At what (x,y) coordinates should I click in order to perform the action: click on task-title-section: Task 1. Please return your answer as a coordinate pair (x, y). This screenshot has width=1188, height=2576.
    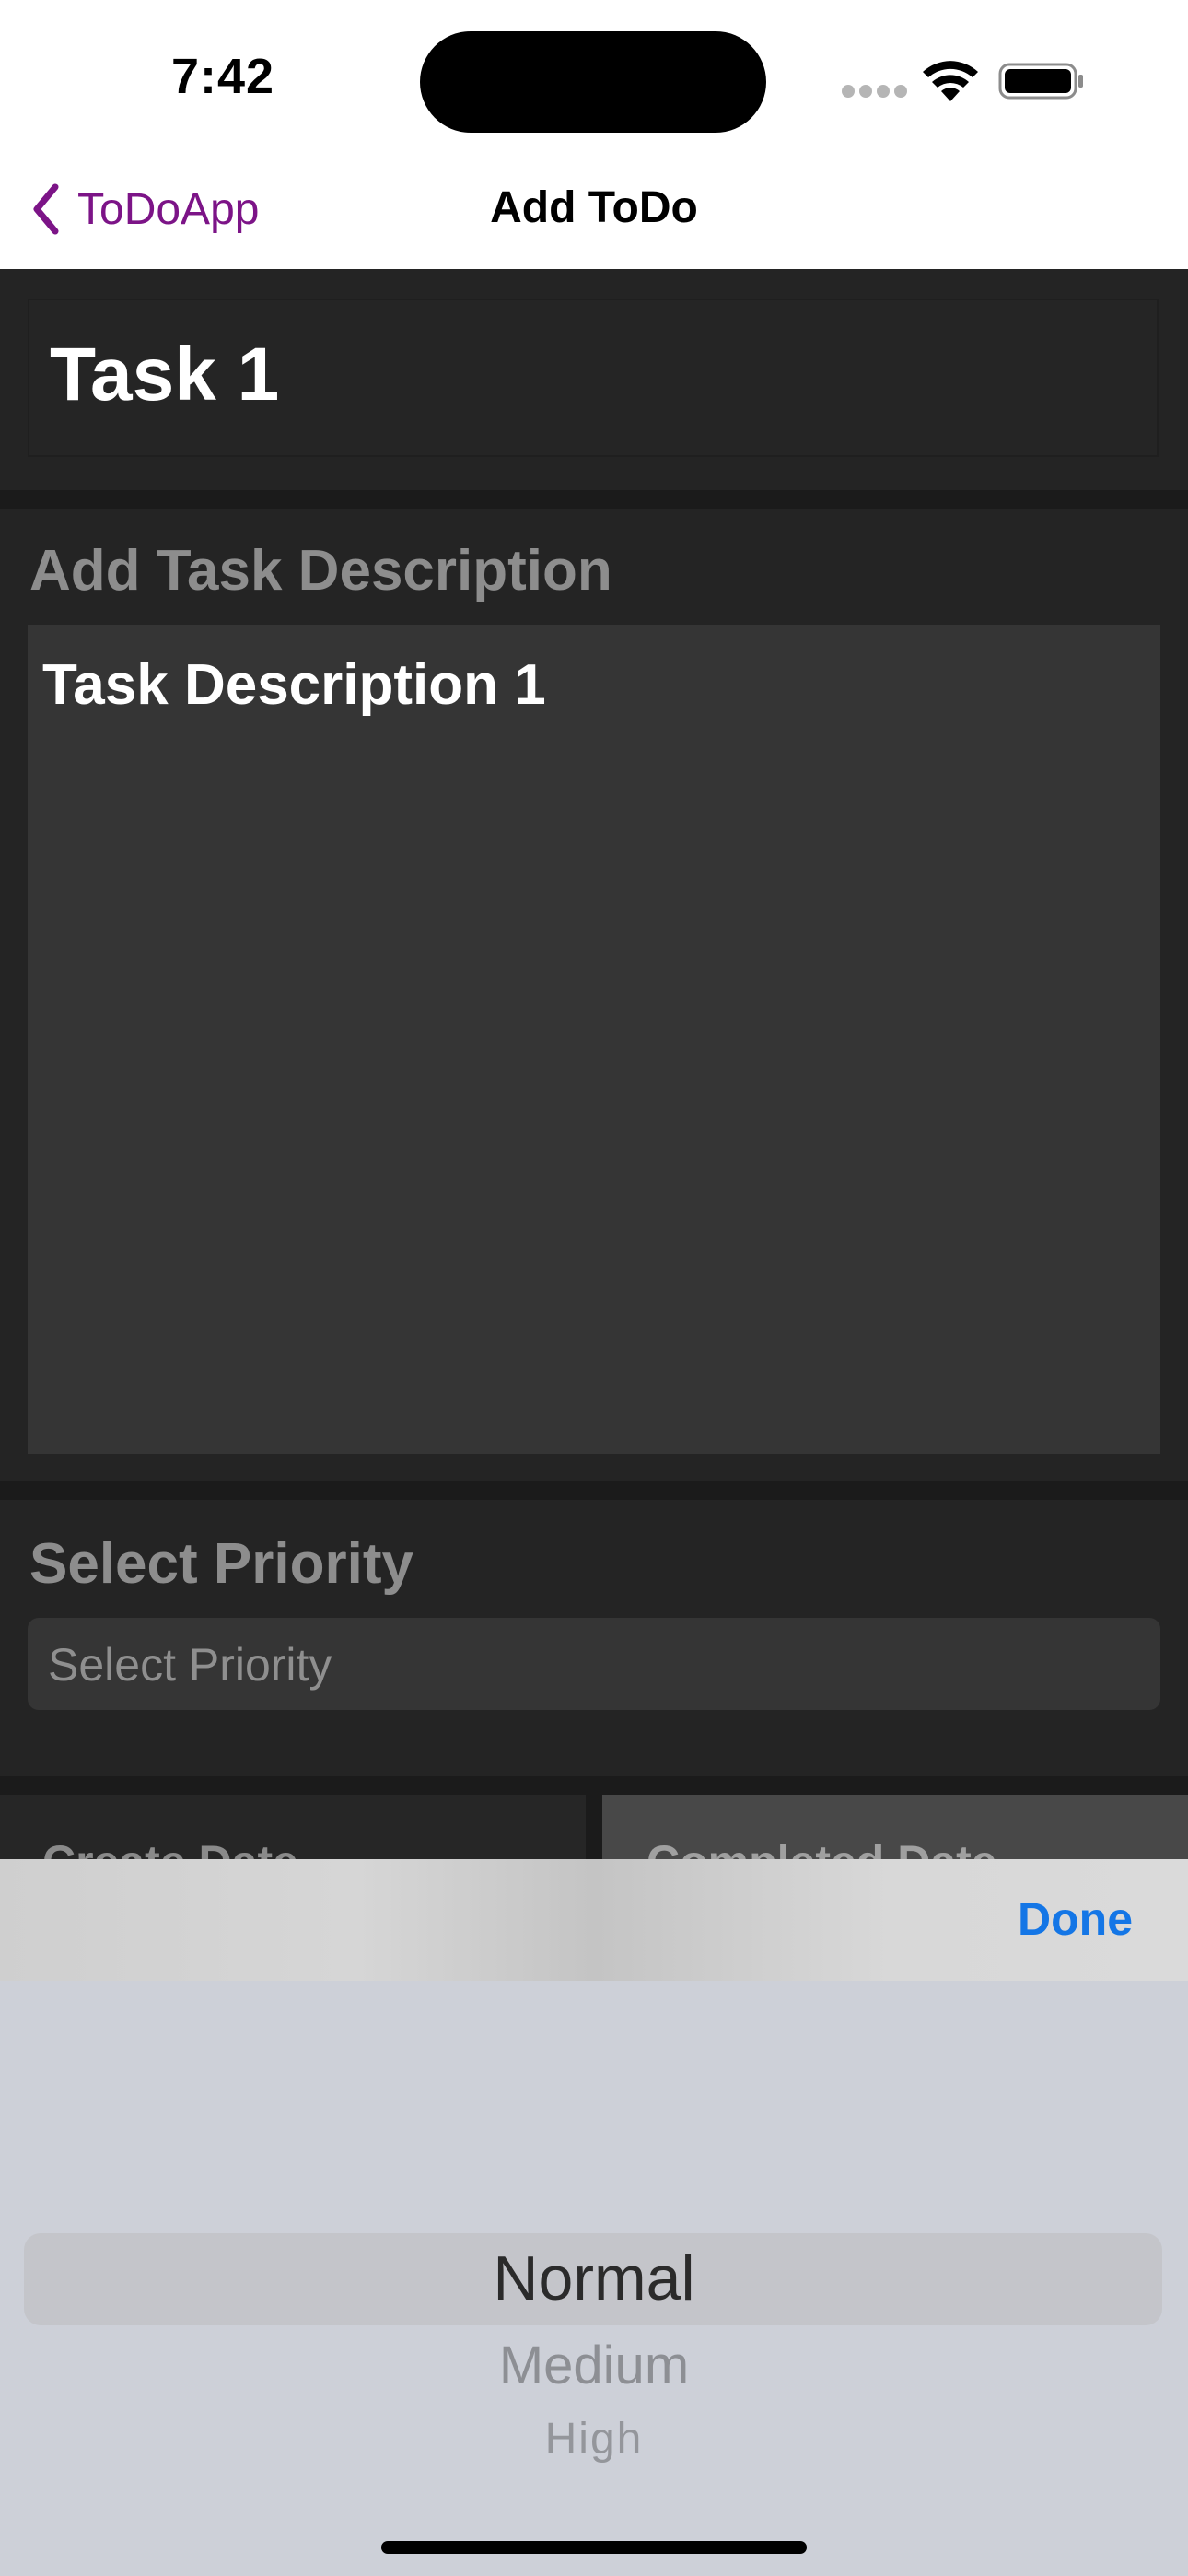
    Looking at the image, I should click on (594, 379).